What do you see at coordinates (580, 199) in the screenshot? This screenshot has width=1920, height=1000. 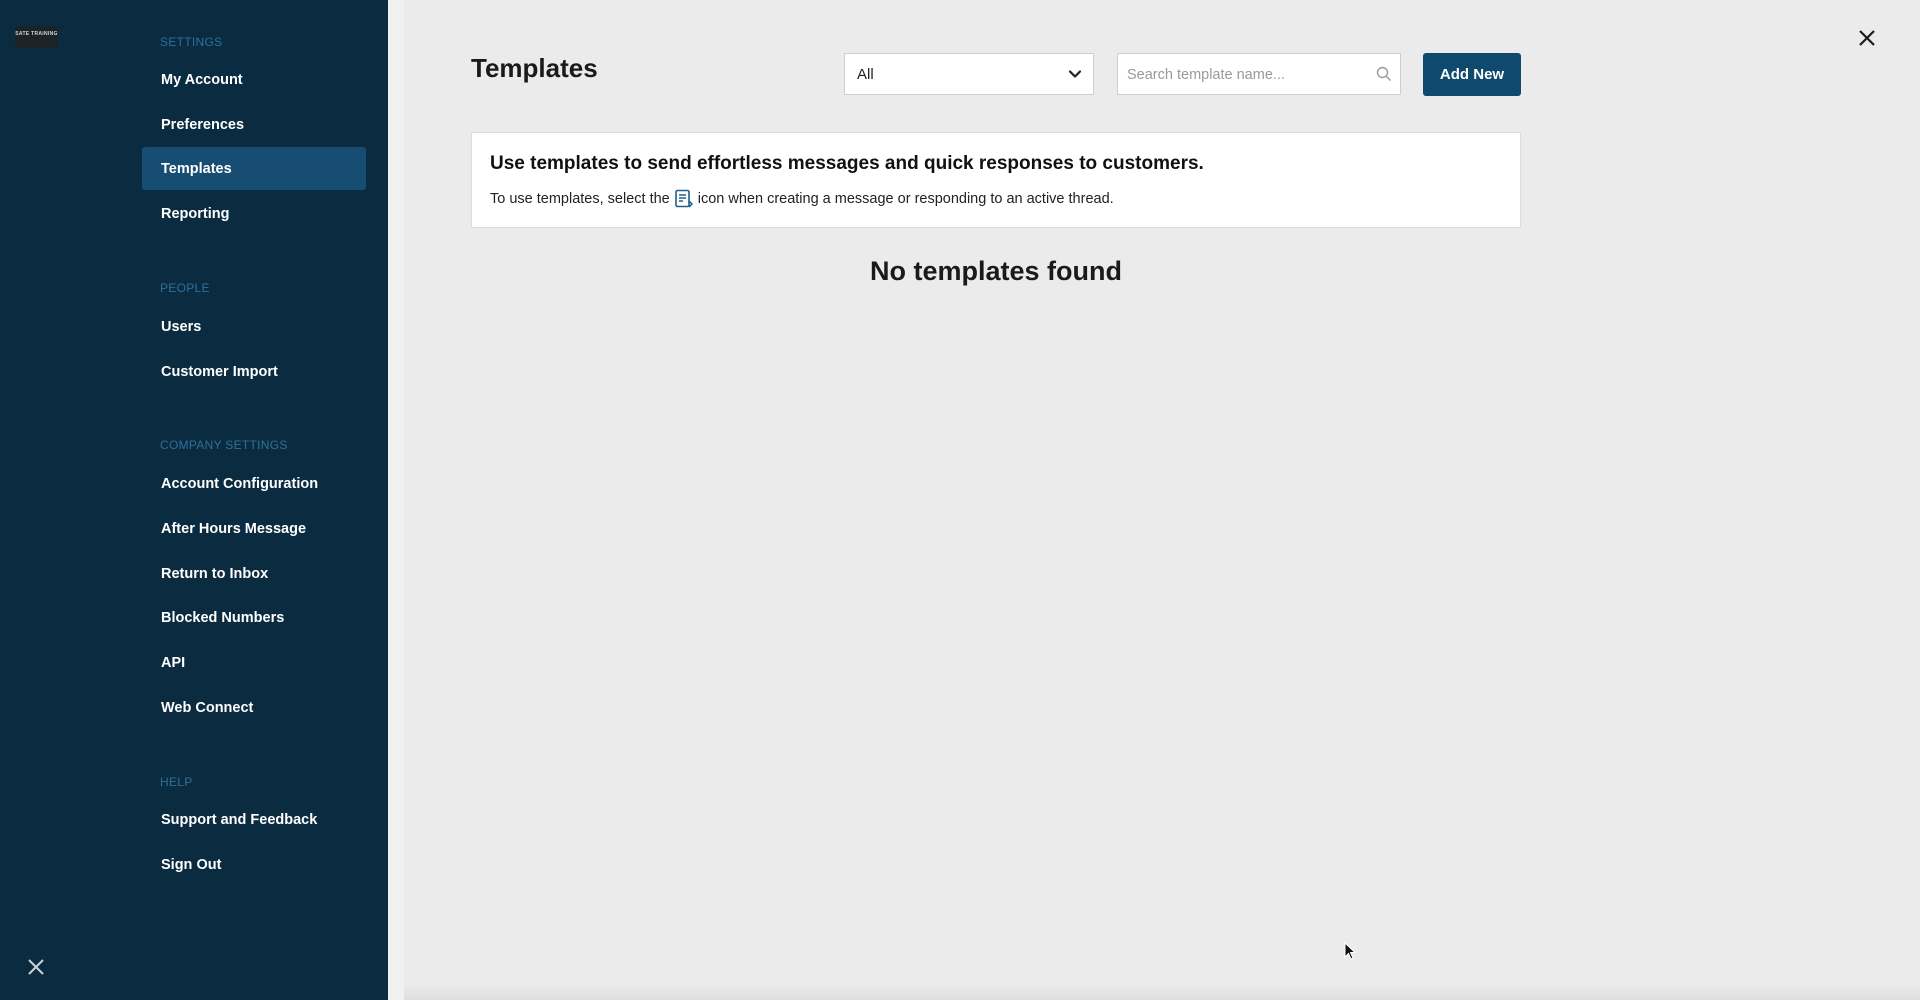 I see `info-text-before: To use templates, select the` at bounding box center [580, 199].